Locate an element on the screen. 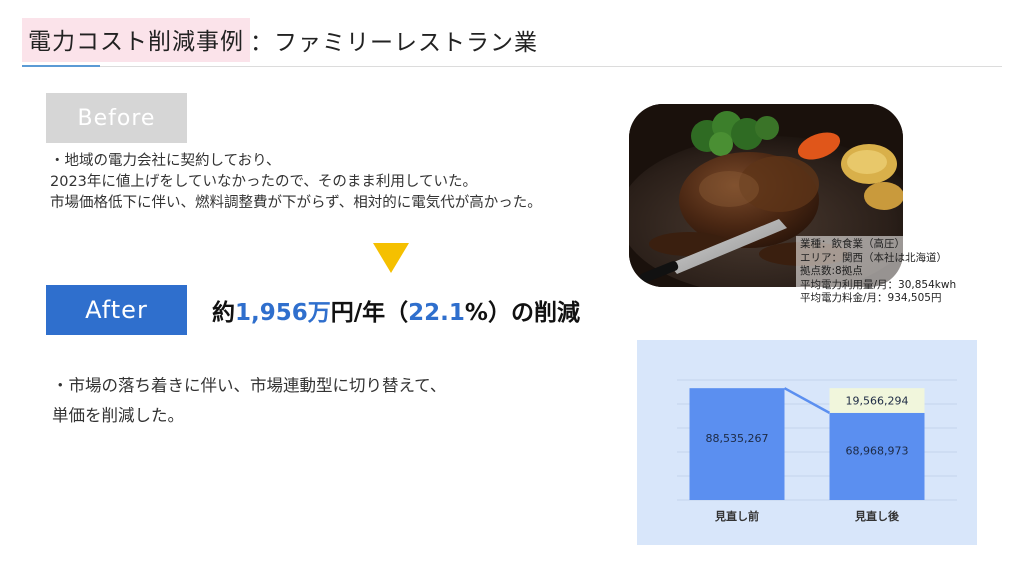  before-label: Before is located at coordinates (116, 118).